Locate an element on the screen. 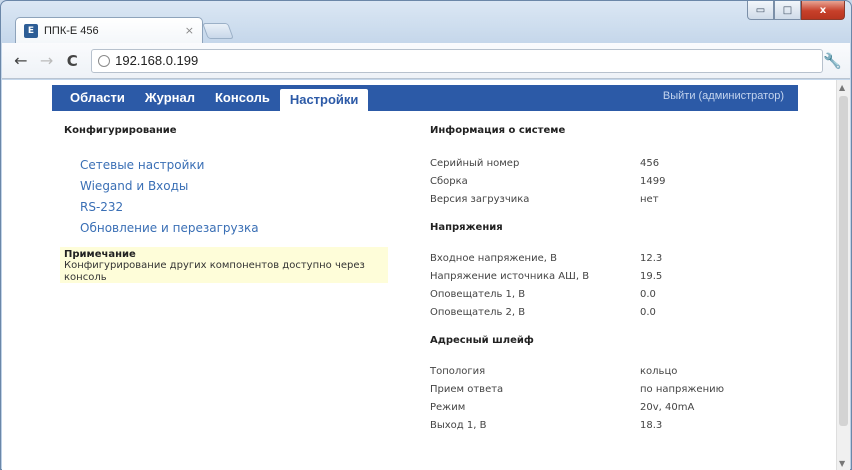 This screenshot has width=852, height=470. info-value: нет is located at coordinates (649, 199).